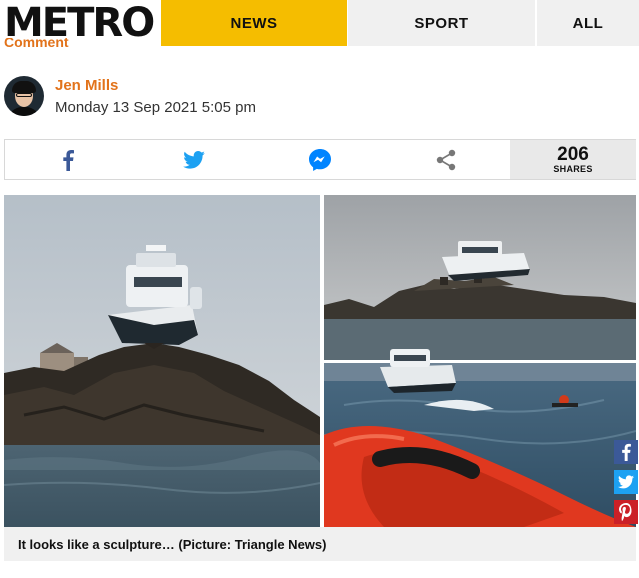 The height and width of the screenshot is (578, 639). Describe the element at coordinates (587, 23) in the screenshot. I see `nav-tab-all: ALL` at that location.